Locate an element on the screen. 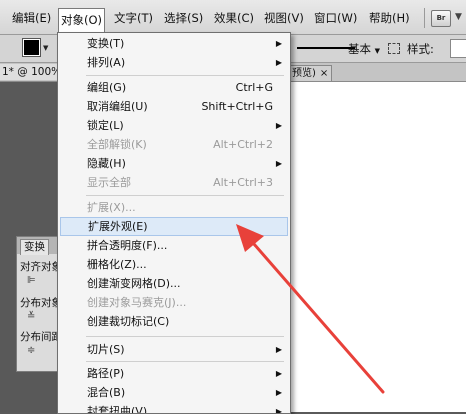  arrow-head is located at coordinates (250, 238).